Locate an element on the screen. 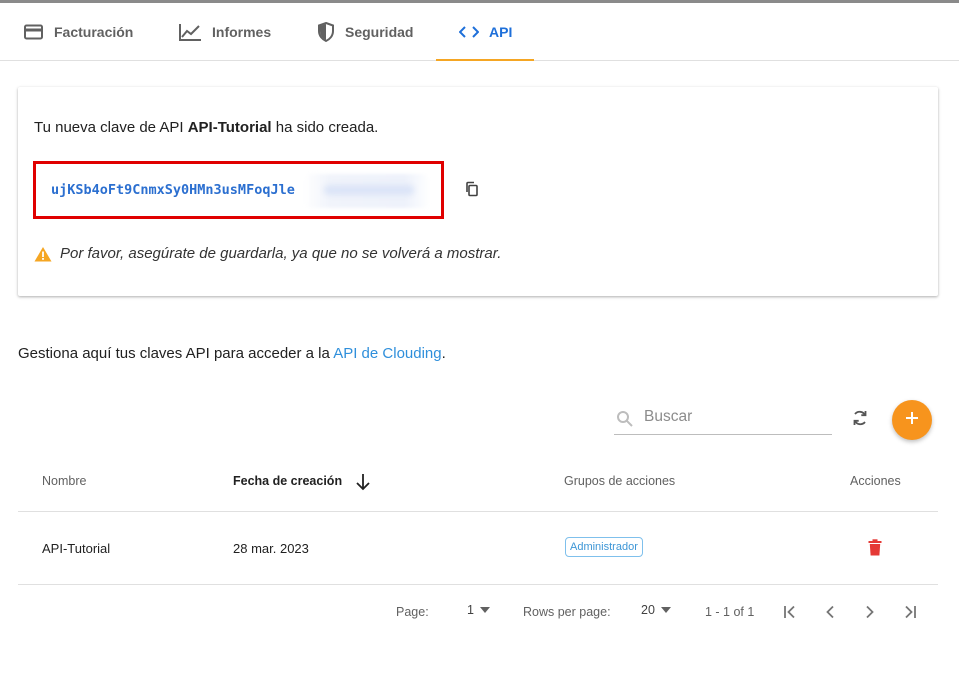 Image resolution: width=959 pixels, height=680 pixels. copy-key-button is located at coordinates (473, 190).